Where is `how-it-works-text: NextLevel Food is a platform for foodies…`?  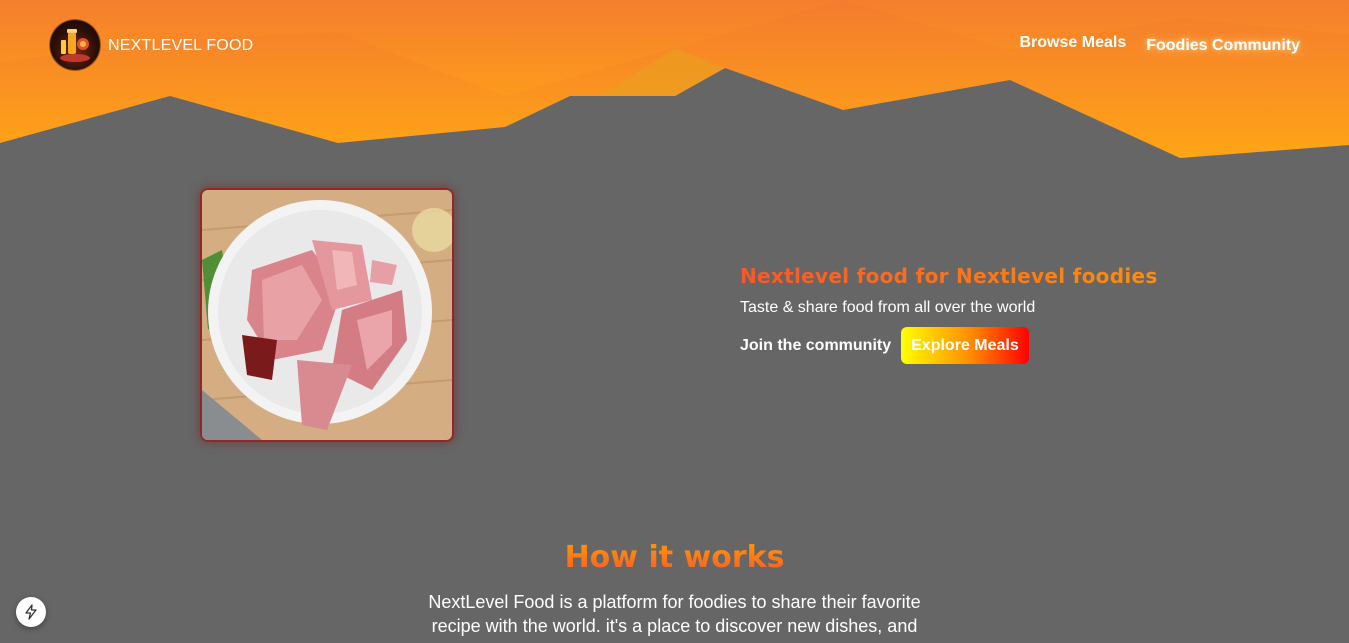
how-it-works-text: NextLevel Food is a platform for foodies… is located at coordinates (674, 614).